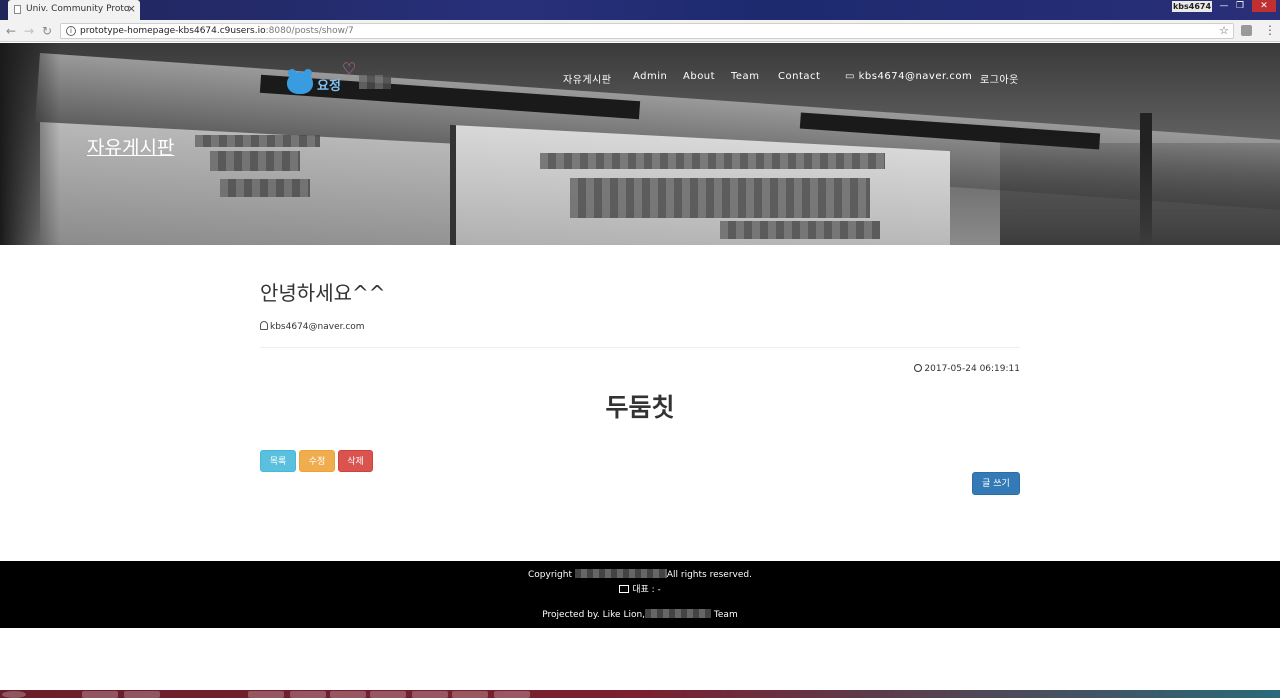  I want to click on edit-button: 수정, so click(317, 461).